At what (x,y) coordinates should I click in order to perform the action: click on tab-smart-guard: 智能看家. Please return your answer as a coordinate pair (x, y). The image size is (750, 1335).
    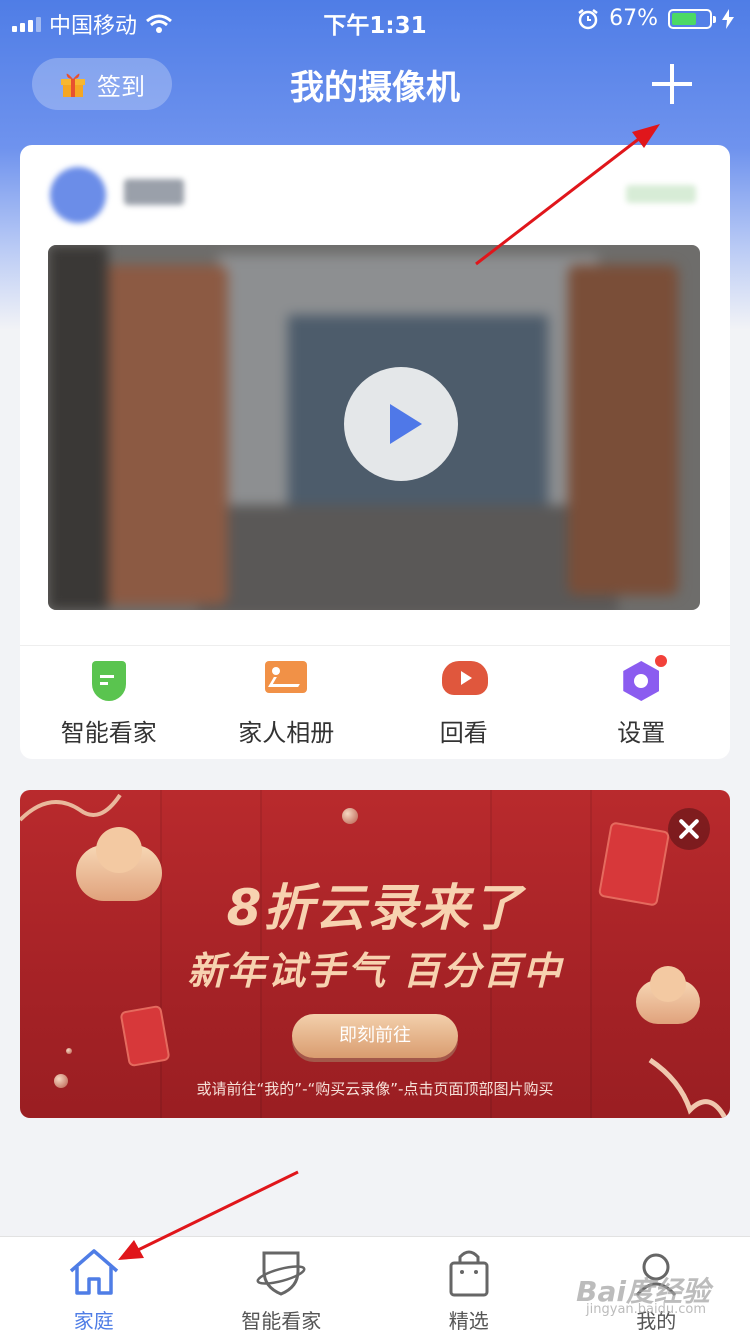
    Looking at the image, I should click on (282, 1286).